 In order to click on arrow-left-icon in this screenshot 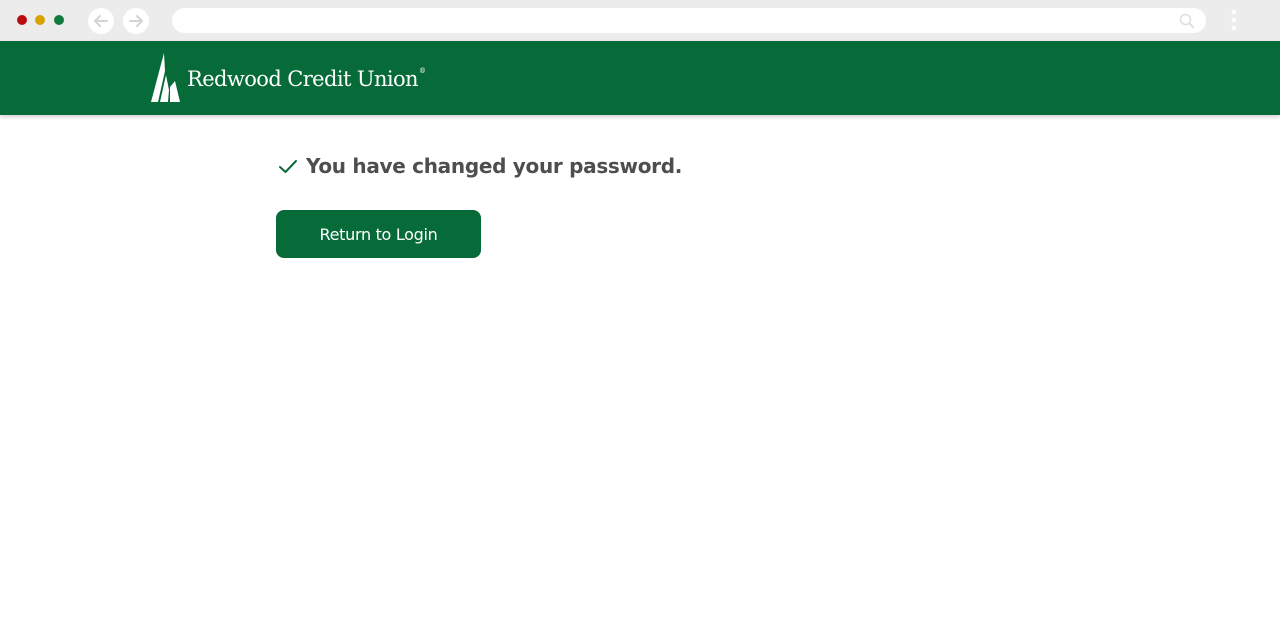, I will do `click(101, 21)`.